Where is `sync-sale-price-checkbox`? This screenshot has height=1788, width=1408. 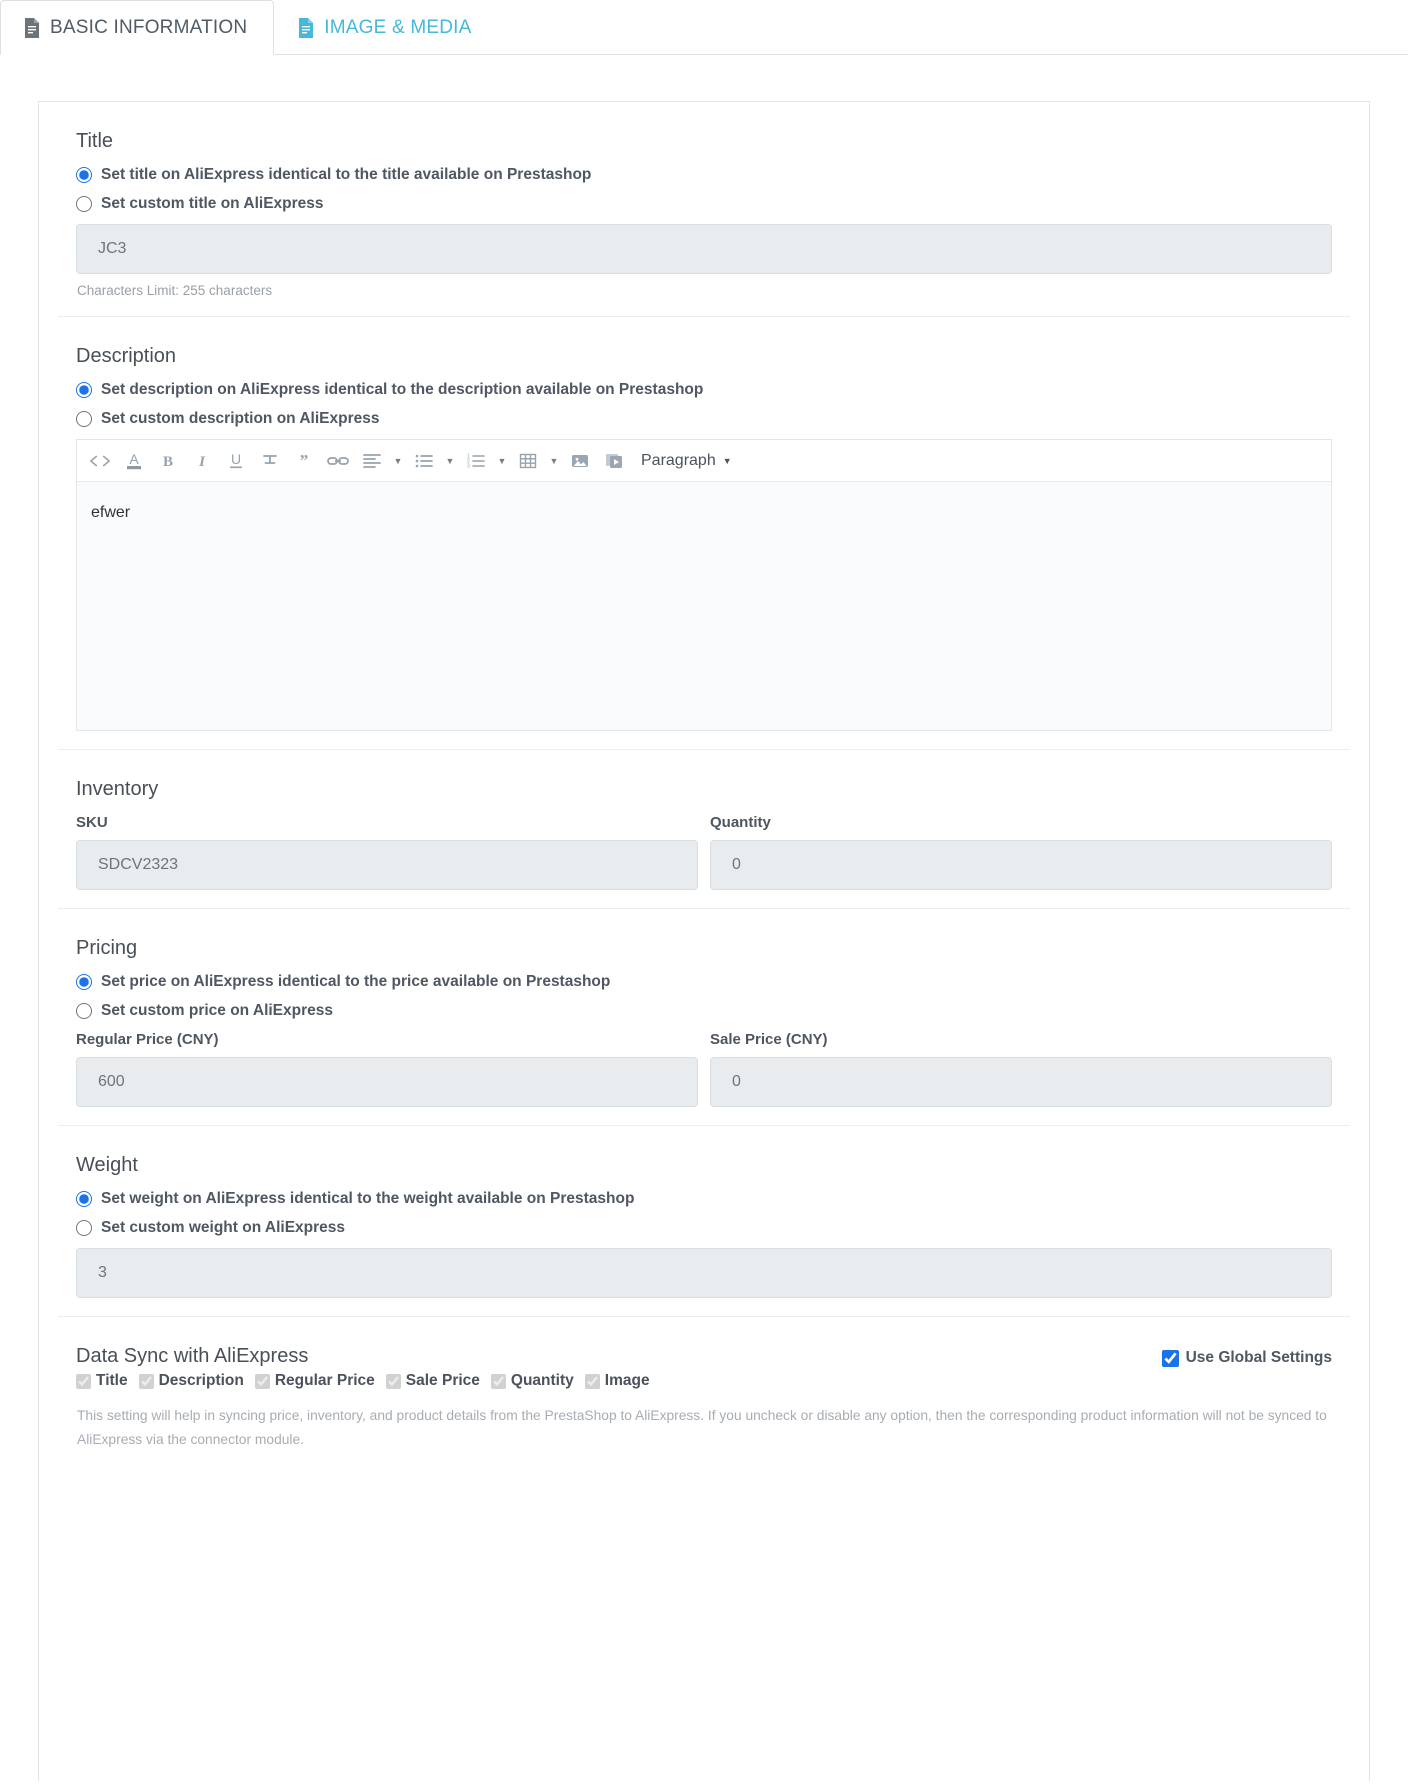
sync-sale-price-checkbox is located at coordinates (393, 1381).